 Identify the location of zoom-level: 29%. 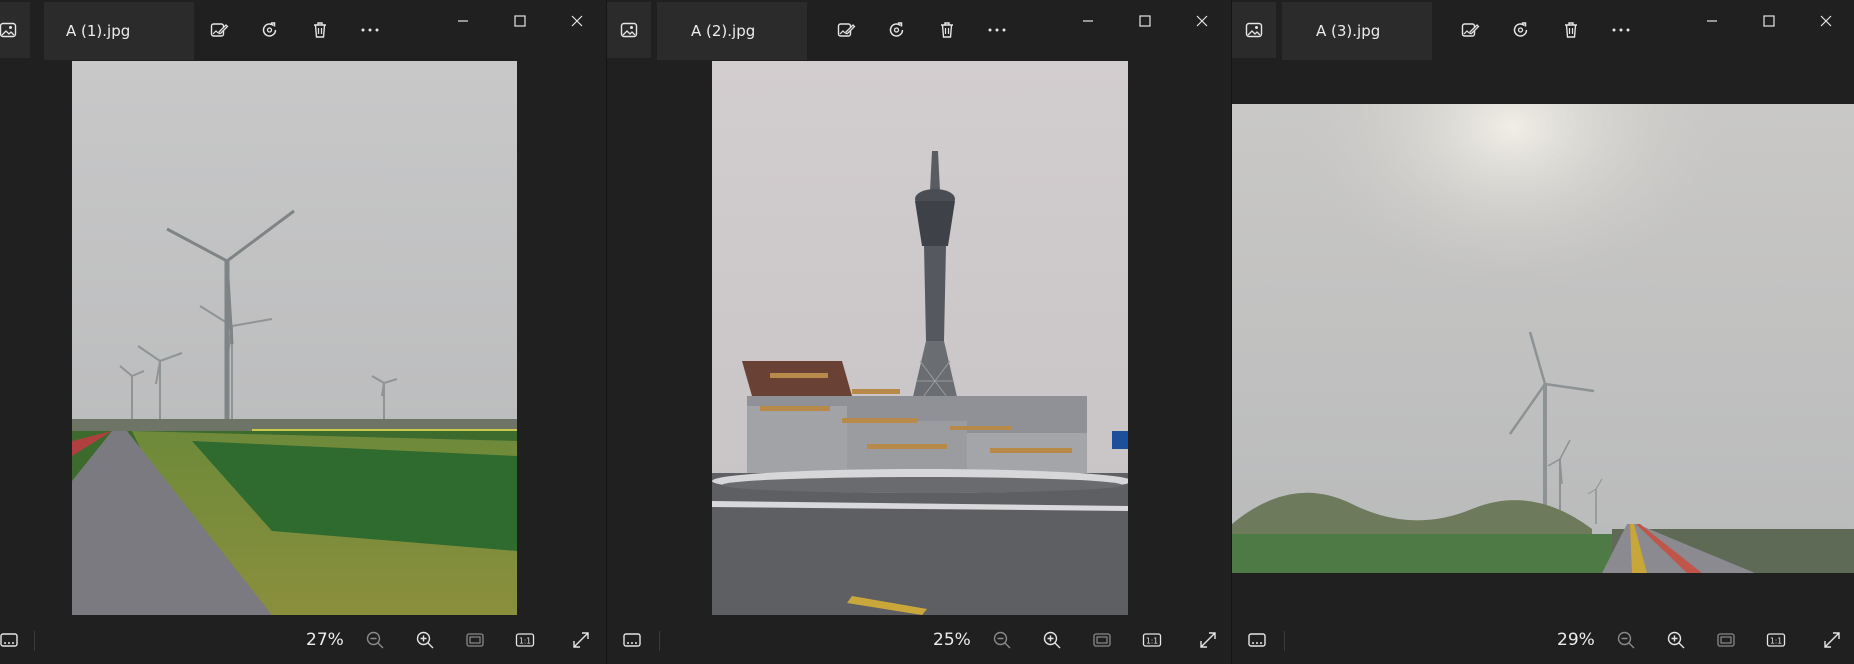
(1576, 640).